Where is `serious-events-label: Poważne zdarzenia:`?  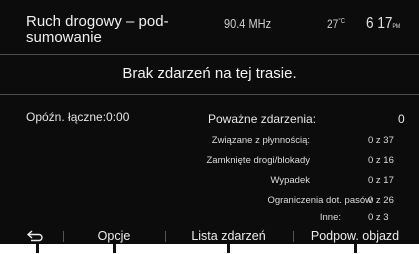
serious-events-label: Poważne zdarzenia: is located at coordinates (262, 119).